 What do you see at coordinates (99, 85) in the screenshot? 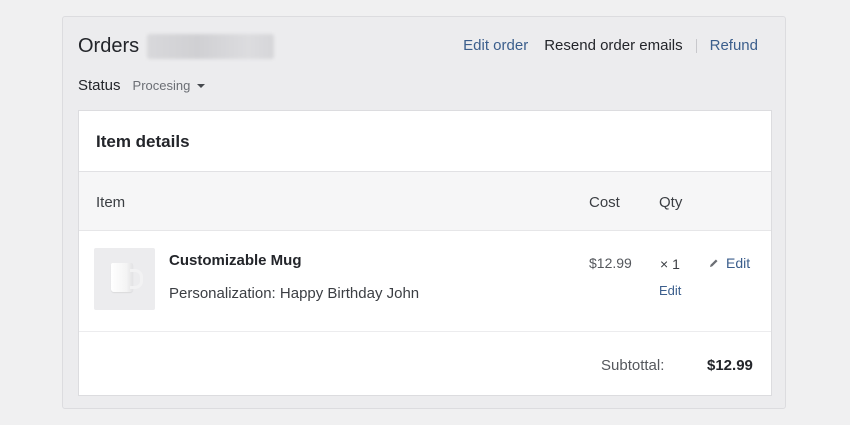
I see `status-label: Status` at bounding box center [99, 85].